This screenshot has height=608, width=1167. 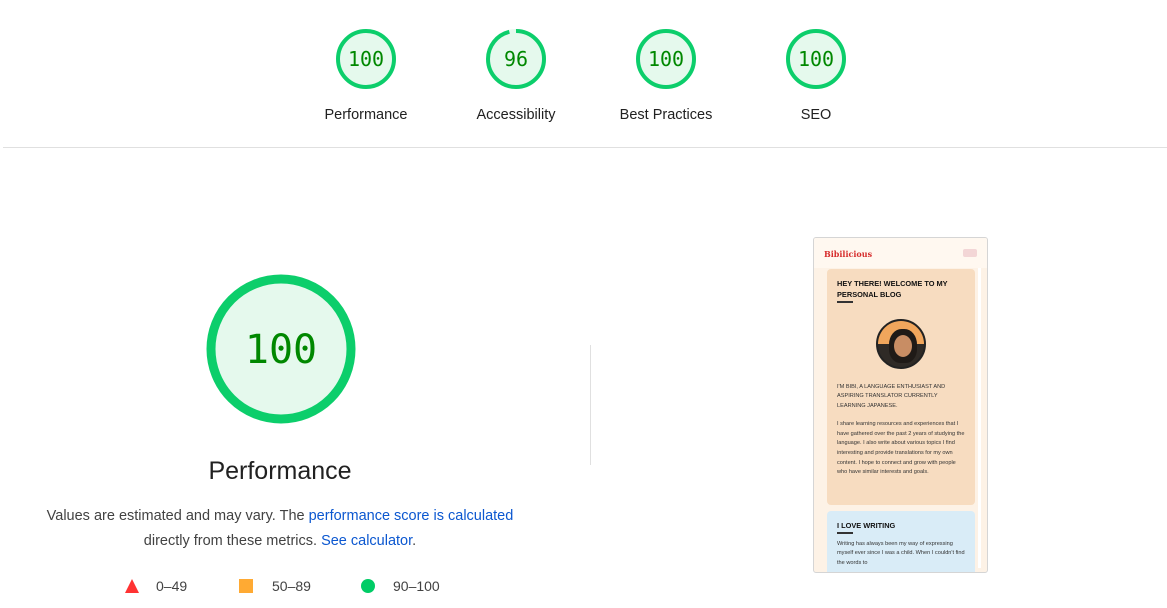 What do you see at coordinates (414, 541) in the screenshot?
I see `desc-text: .` at bounding box center [414, 541].